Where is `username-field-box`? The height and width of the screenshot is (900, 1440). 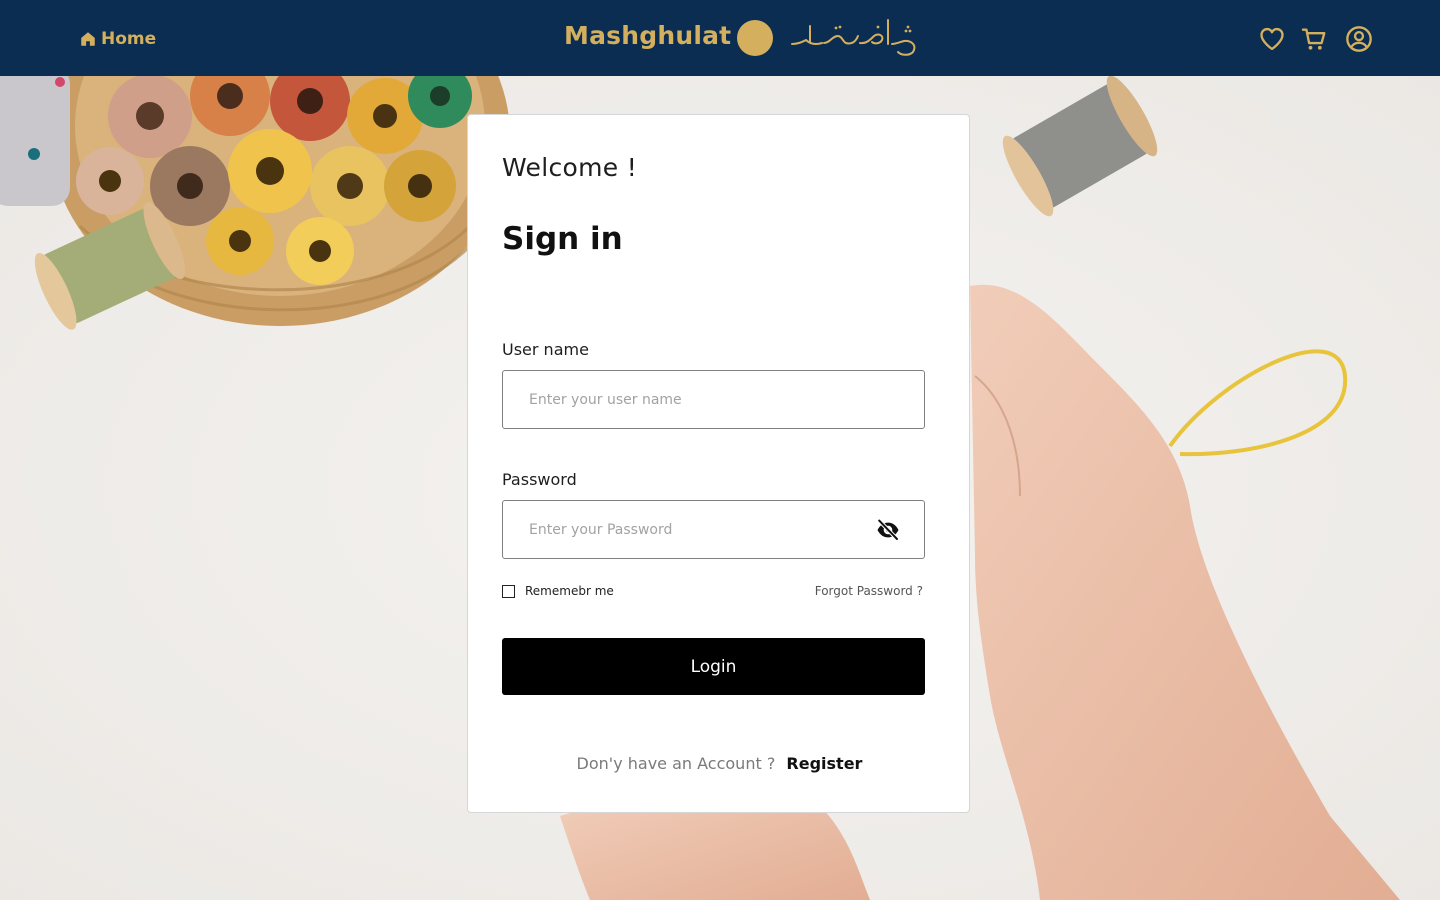
username-field-box is located at coordinates (713, 399).